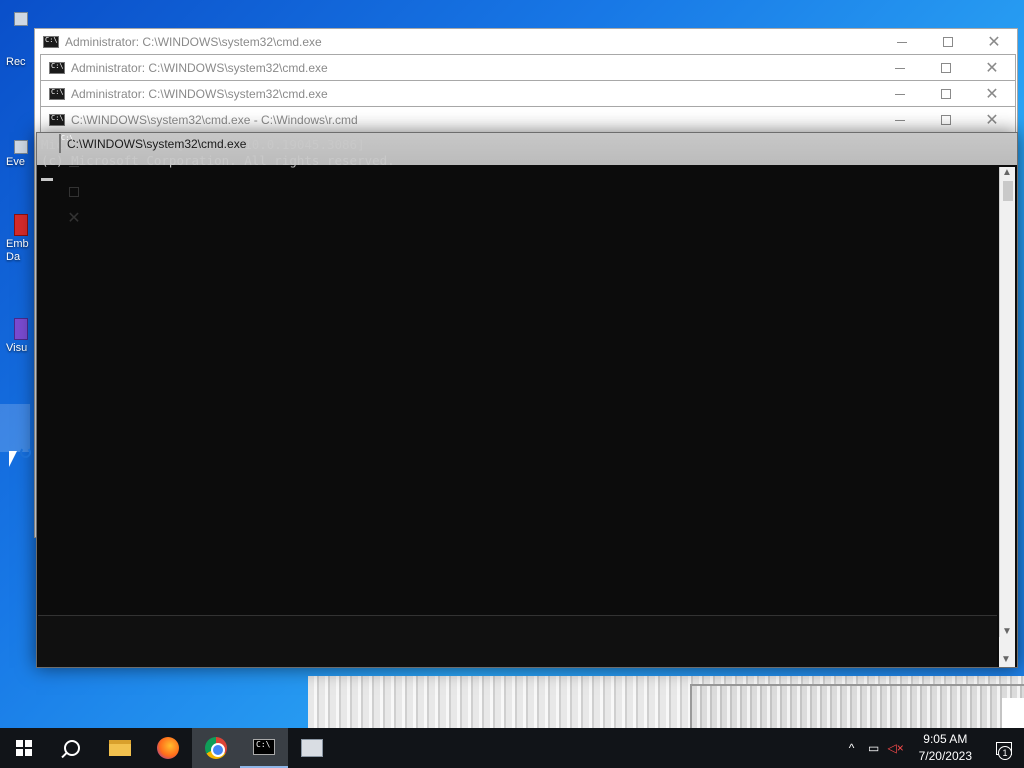 This screenshot has width=1024, height=768. What do you see at coordinates (1007, 172) in the screenshot?
I see `scroll-up-icon: ▲` at bounding box center [1007, 172].